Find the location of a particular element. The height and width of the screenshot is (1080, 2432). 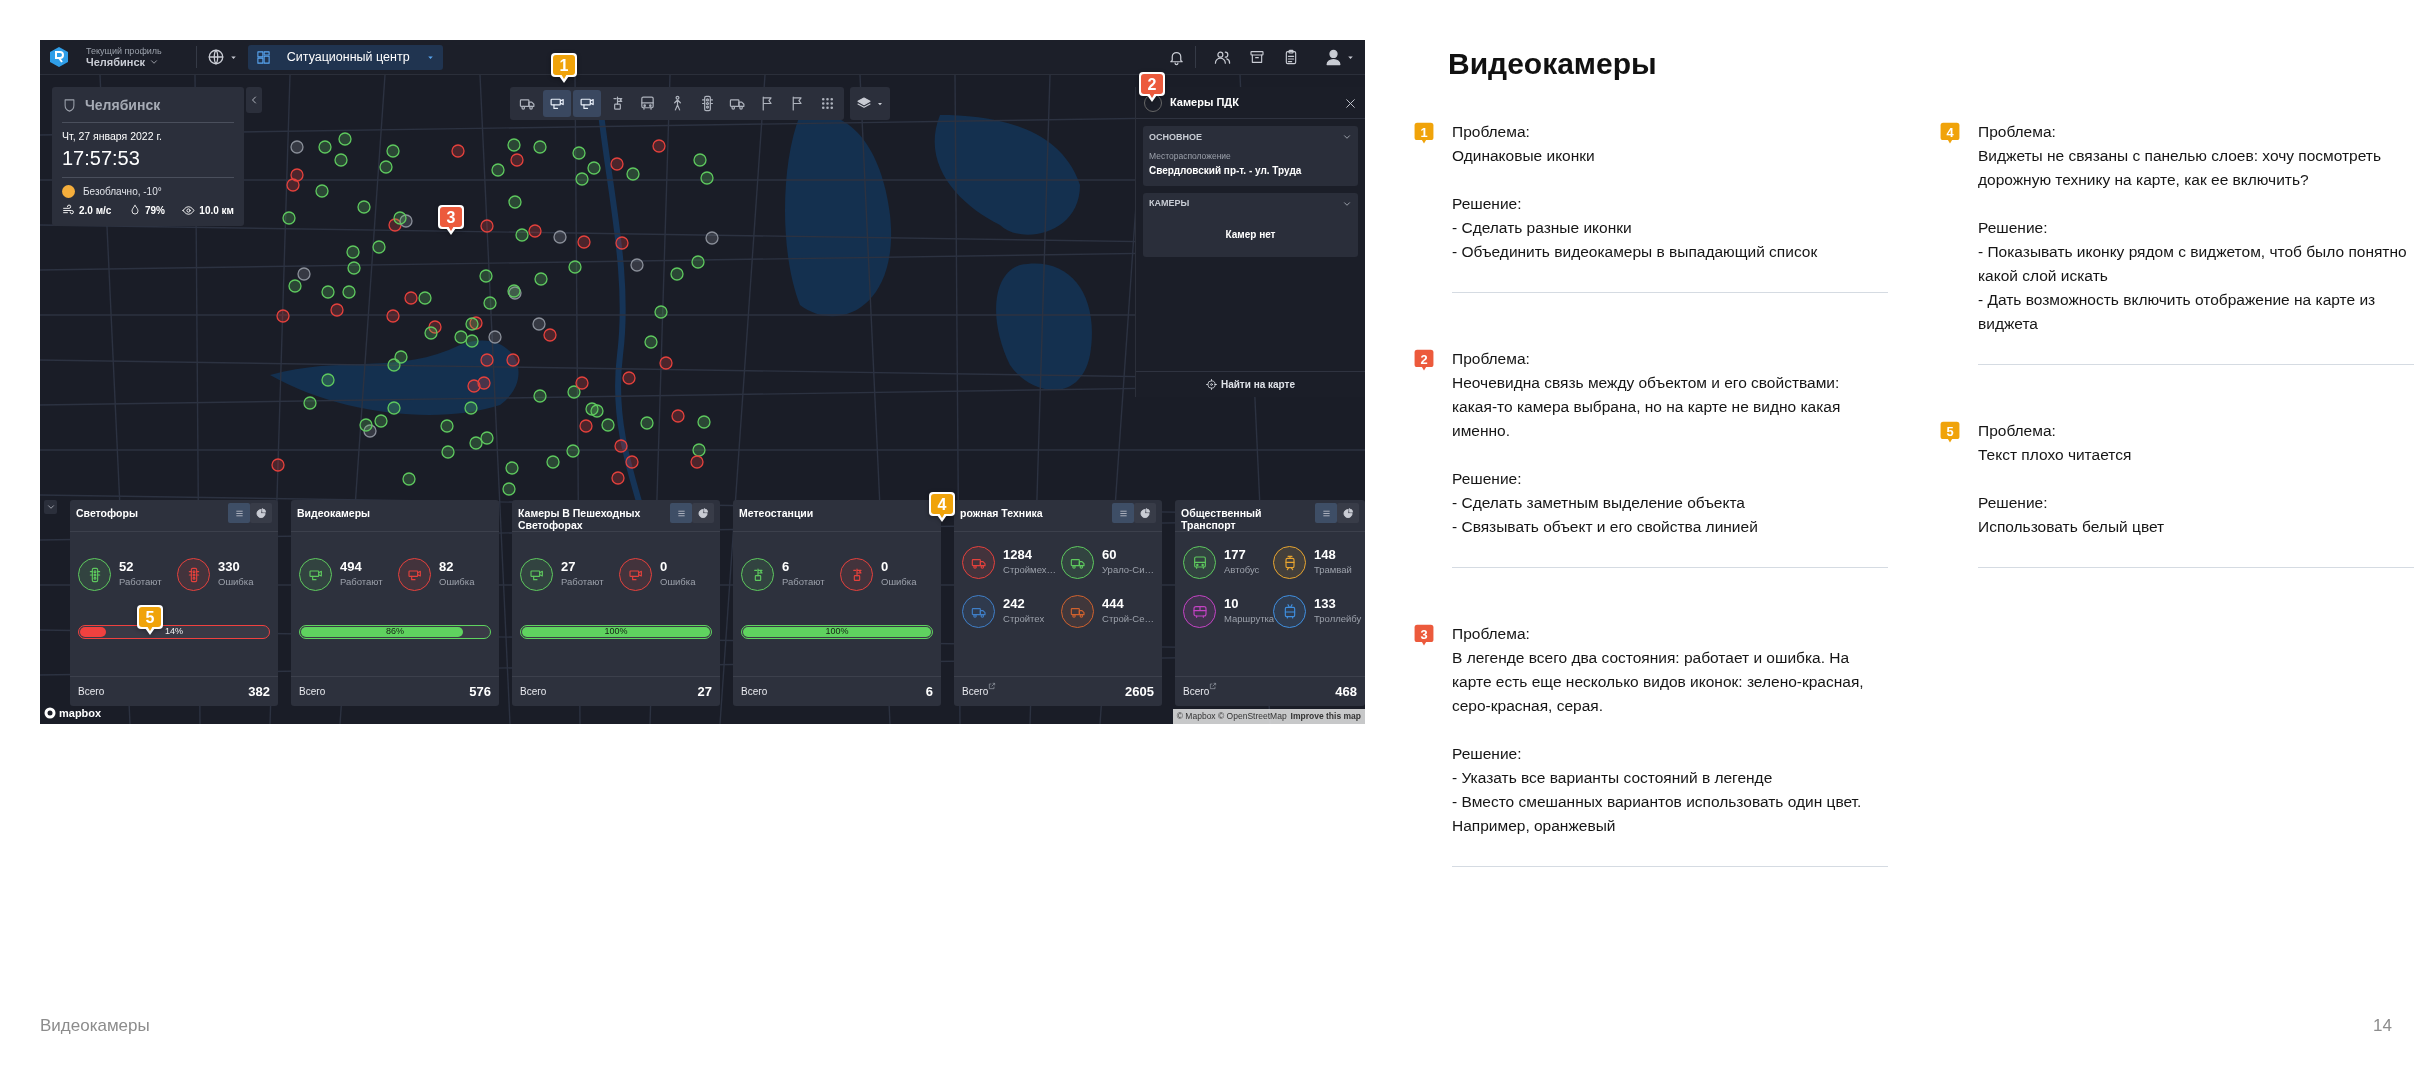

situation-center-button: Ситуационный центр is located at coordinates (345, 57).